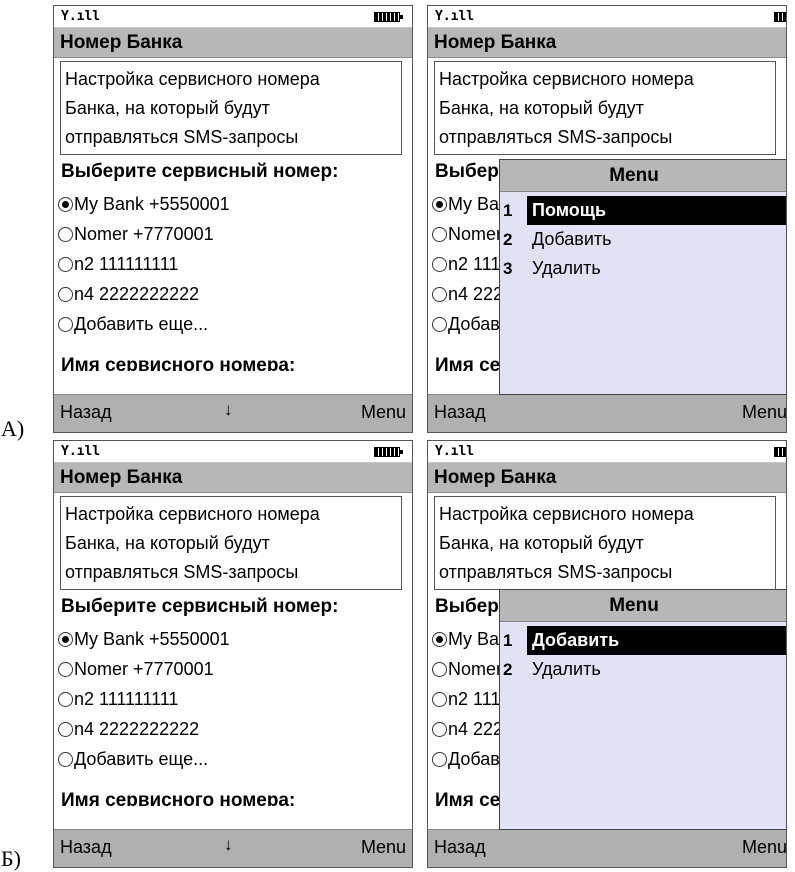 The width and height of the screenshot is (795, 872). What do you see at coordinates (228, 409) in the screenshot?
I see `scroll-down-icon: ↓` at bounding box center [228, 409].